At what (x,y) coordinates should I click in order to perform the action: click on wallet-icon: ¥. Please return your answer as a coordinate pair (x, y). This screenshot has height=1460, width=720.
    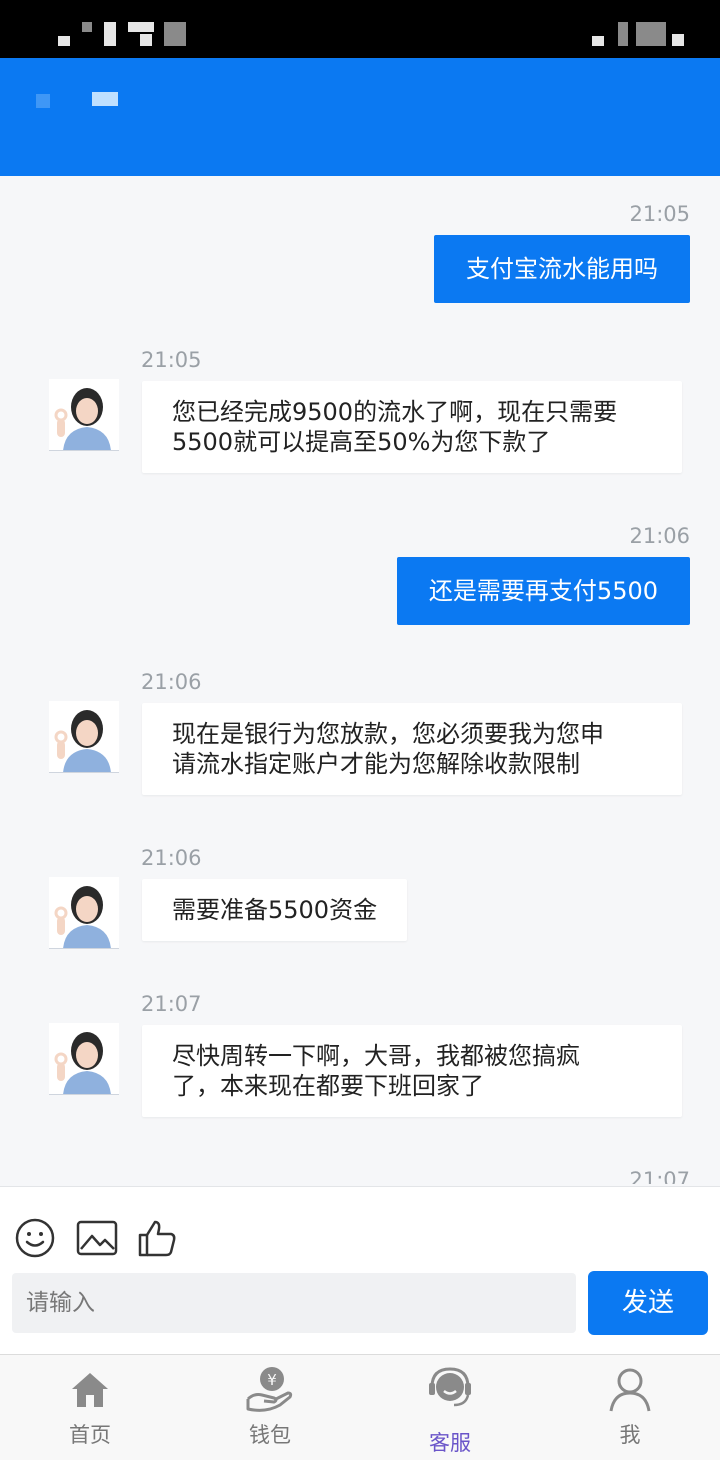
    Looking at the image, I should click on (270, 1389).